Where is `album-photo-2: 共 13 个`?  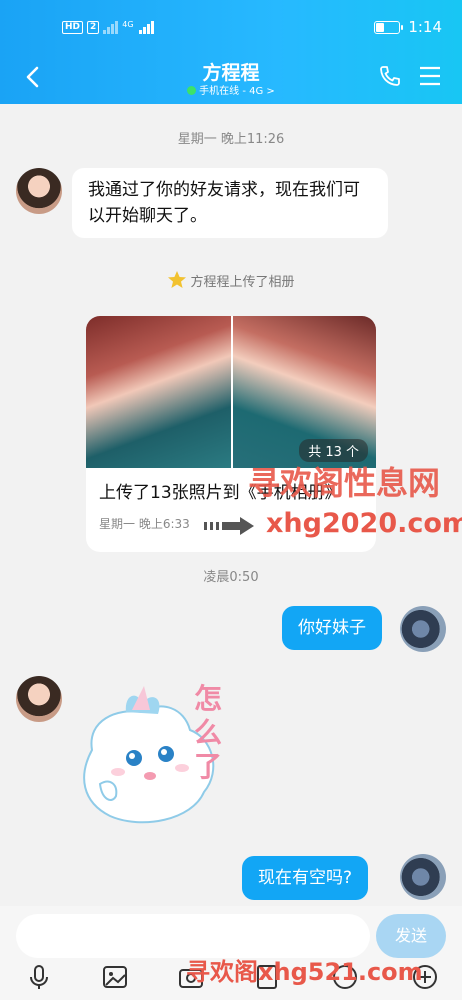
album-photo-2: 共 13 个 is located at coordinates (303, 392).